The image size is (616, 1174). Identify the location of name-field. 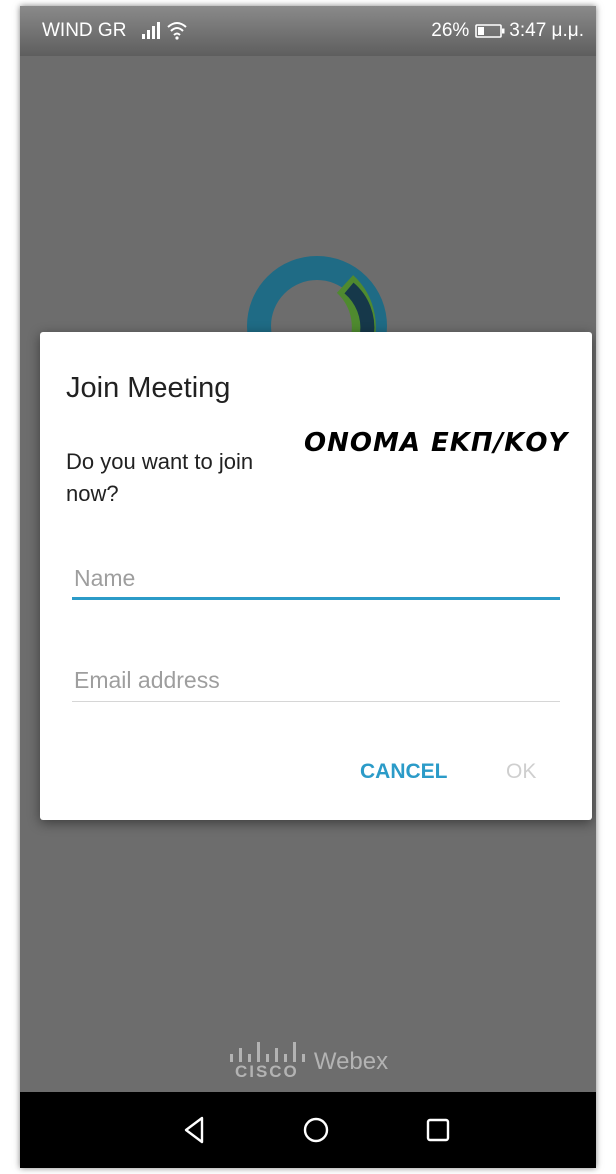
(318, 580).